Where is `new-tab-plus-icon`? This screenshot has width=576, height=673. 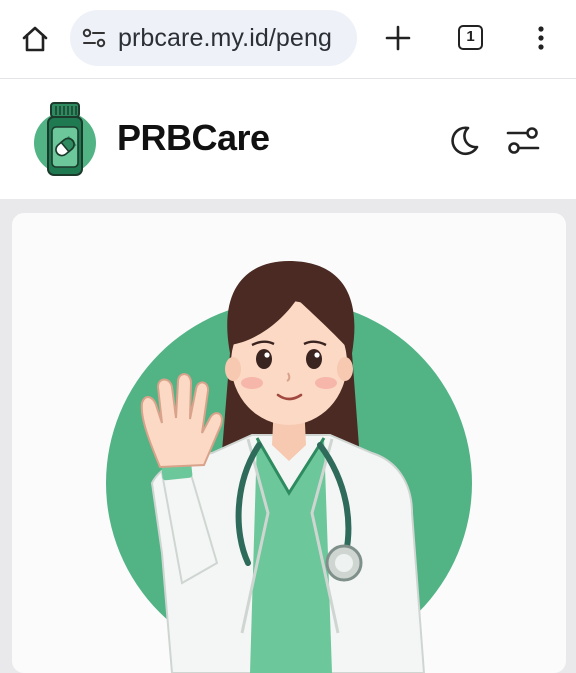 new-tab-plus-icon is located at coordinates (398, 38).